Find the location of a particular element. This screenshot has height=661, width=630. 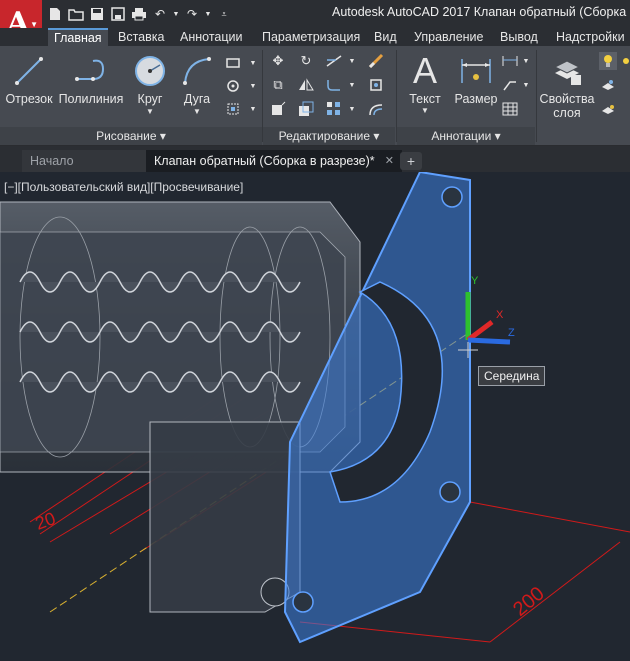

circle-icon is located at coordinates (150, 71).